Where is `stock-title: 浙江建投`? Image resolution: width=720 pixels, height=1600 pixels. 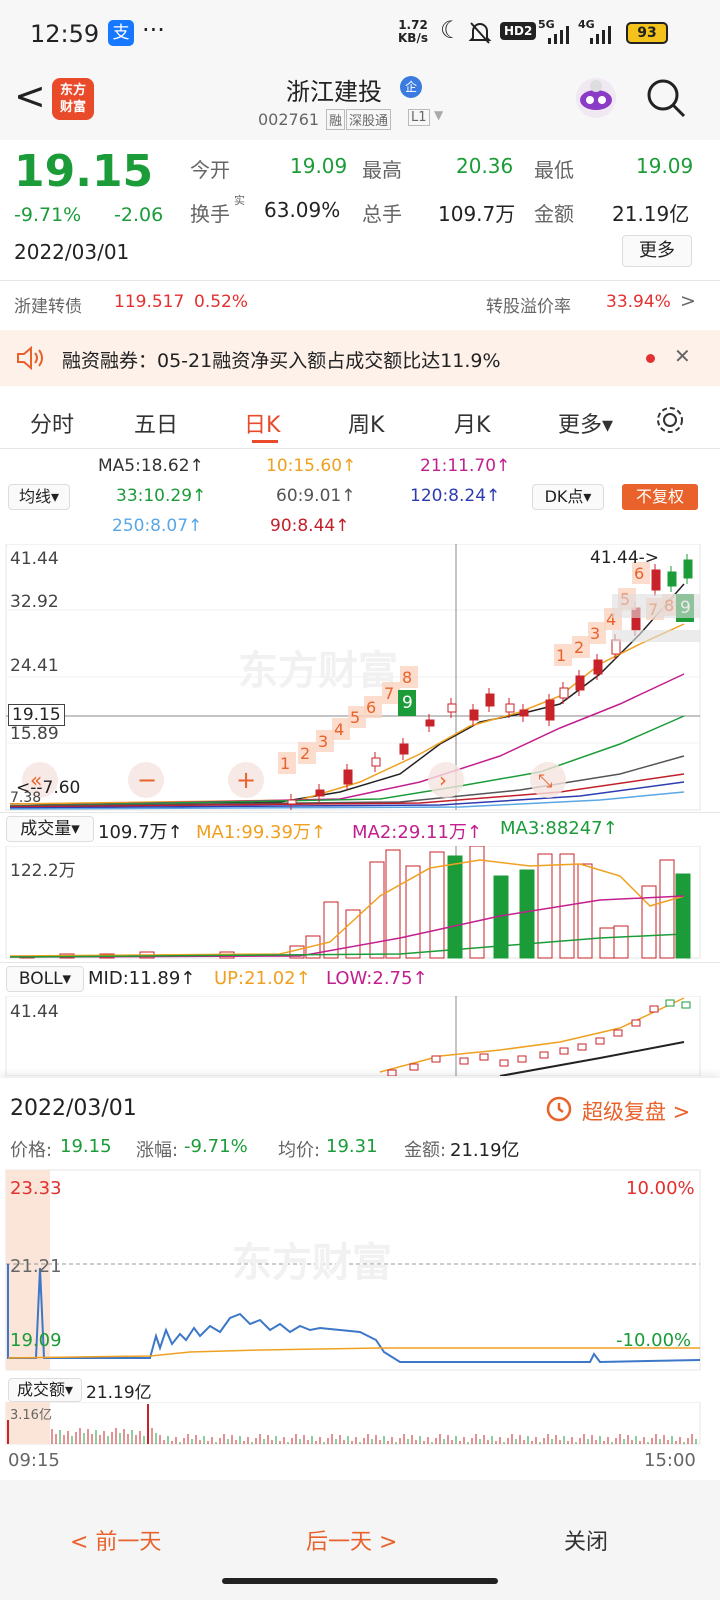 stock-title: 浙江建投 is located at coordinates (334, 92).